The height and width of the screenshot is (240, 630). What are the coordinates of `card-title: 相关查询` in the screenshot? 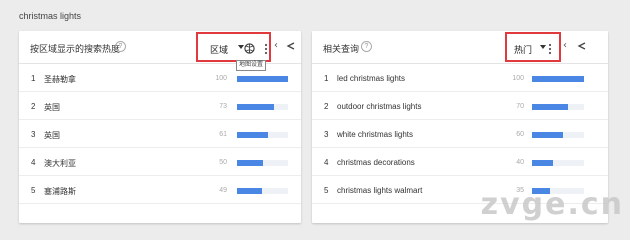 It's located at (341, 49).